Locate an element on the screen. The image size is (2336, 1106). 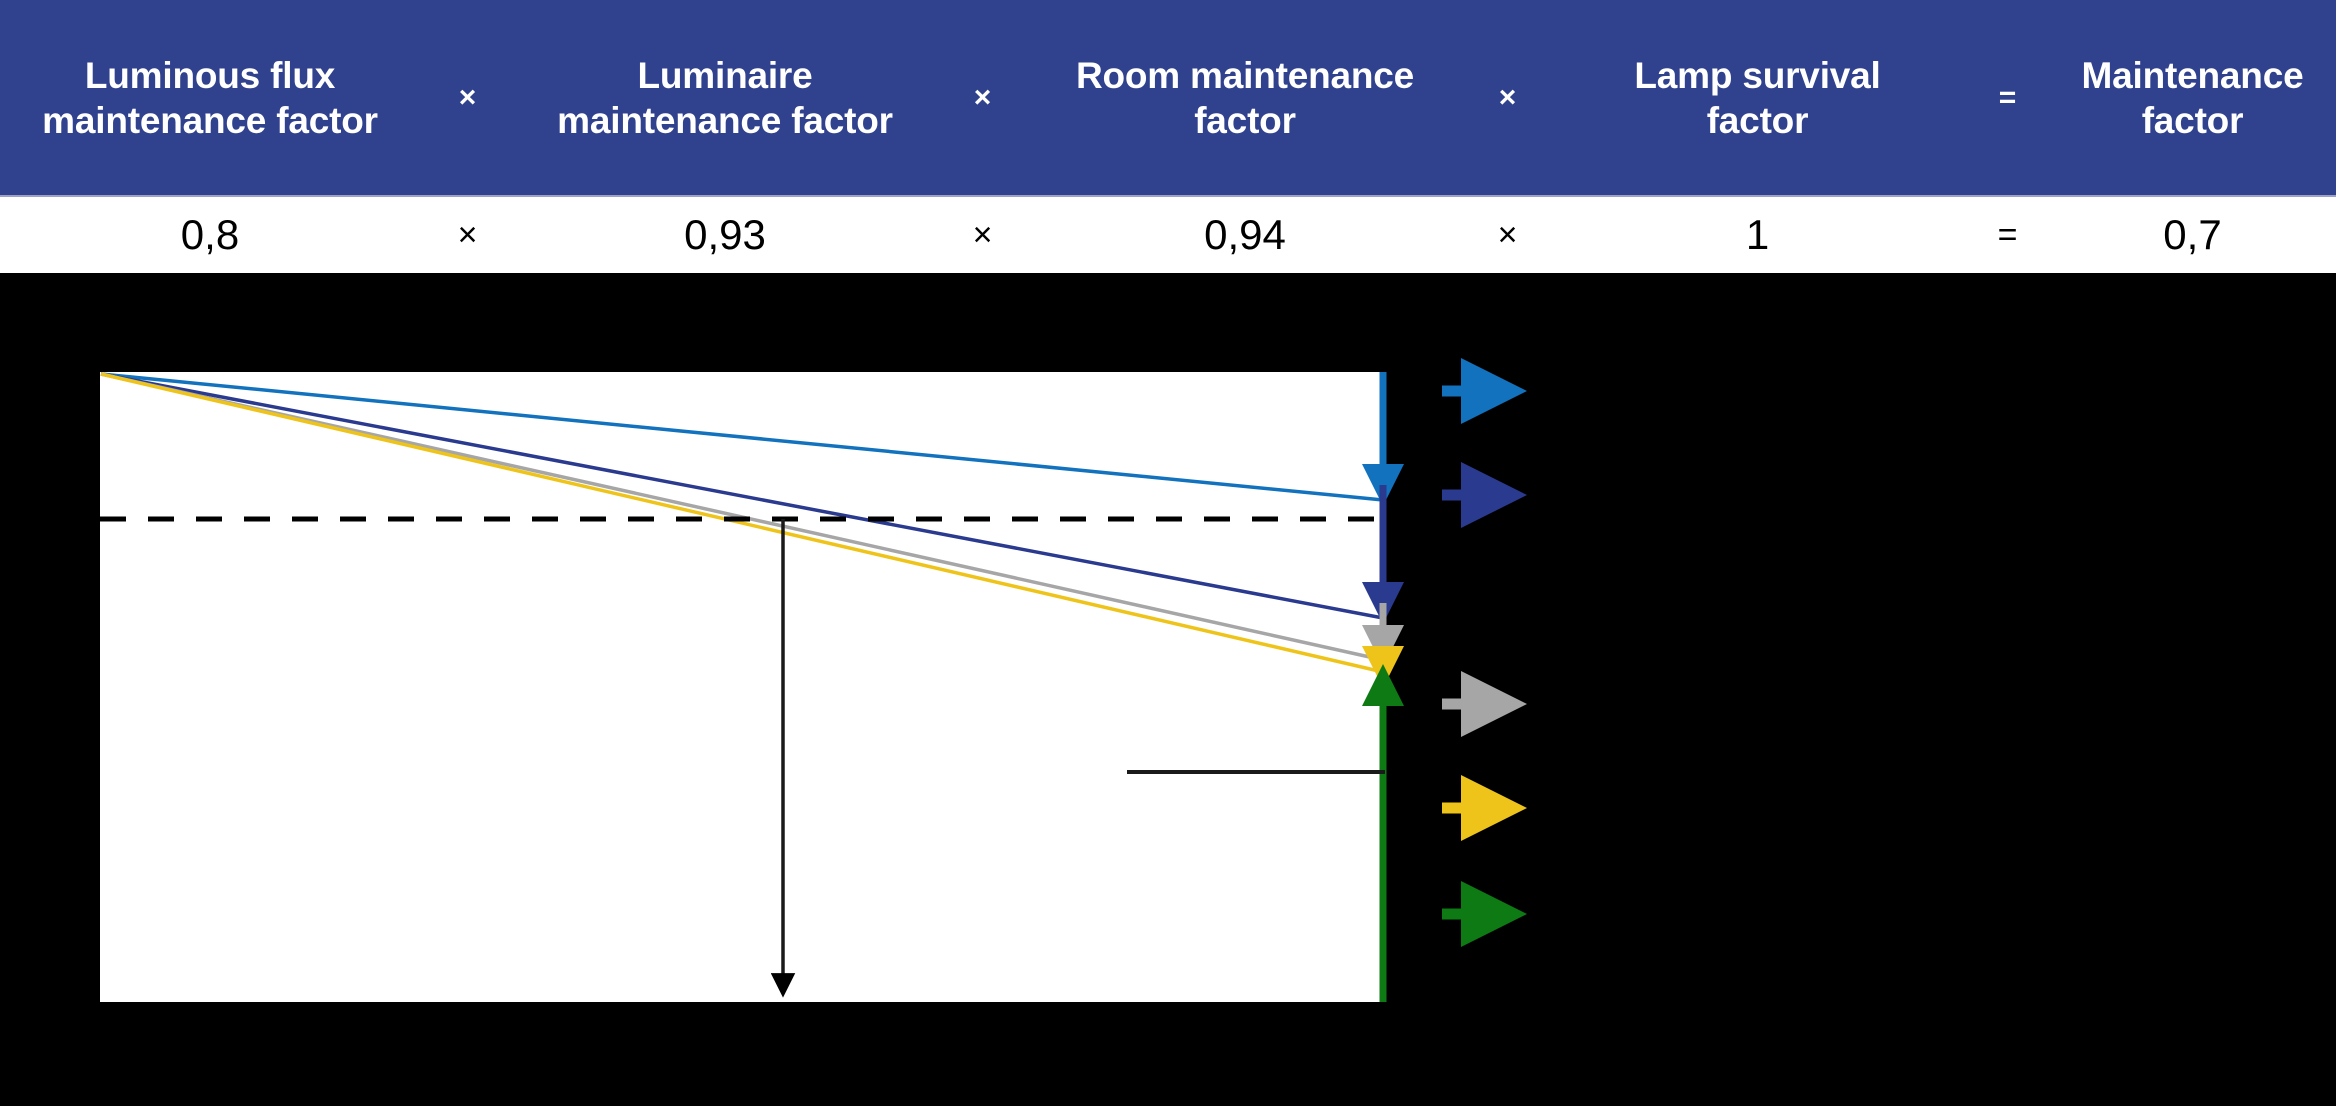
header-operator-3: × is located at coordinates (1507, 97).